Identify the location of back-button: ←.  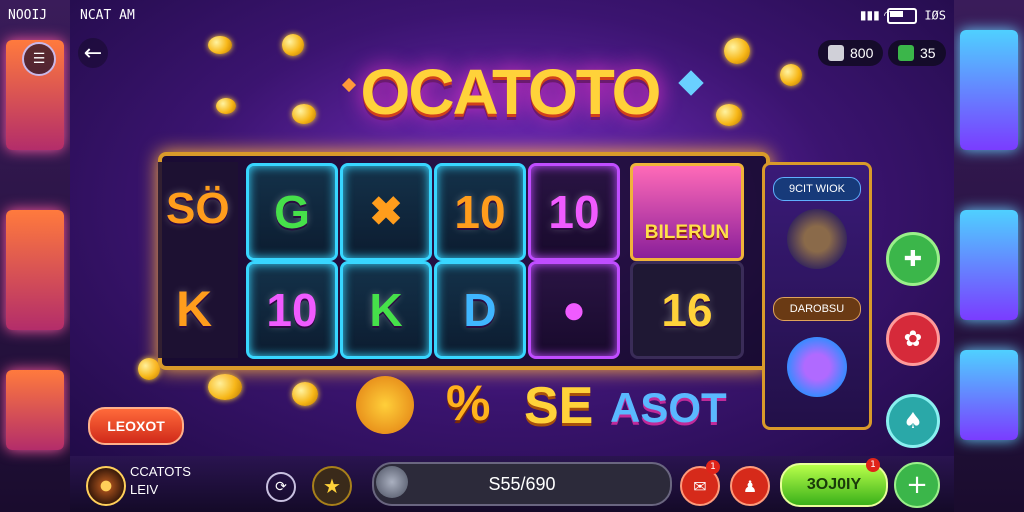
(93, 53).